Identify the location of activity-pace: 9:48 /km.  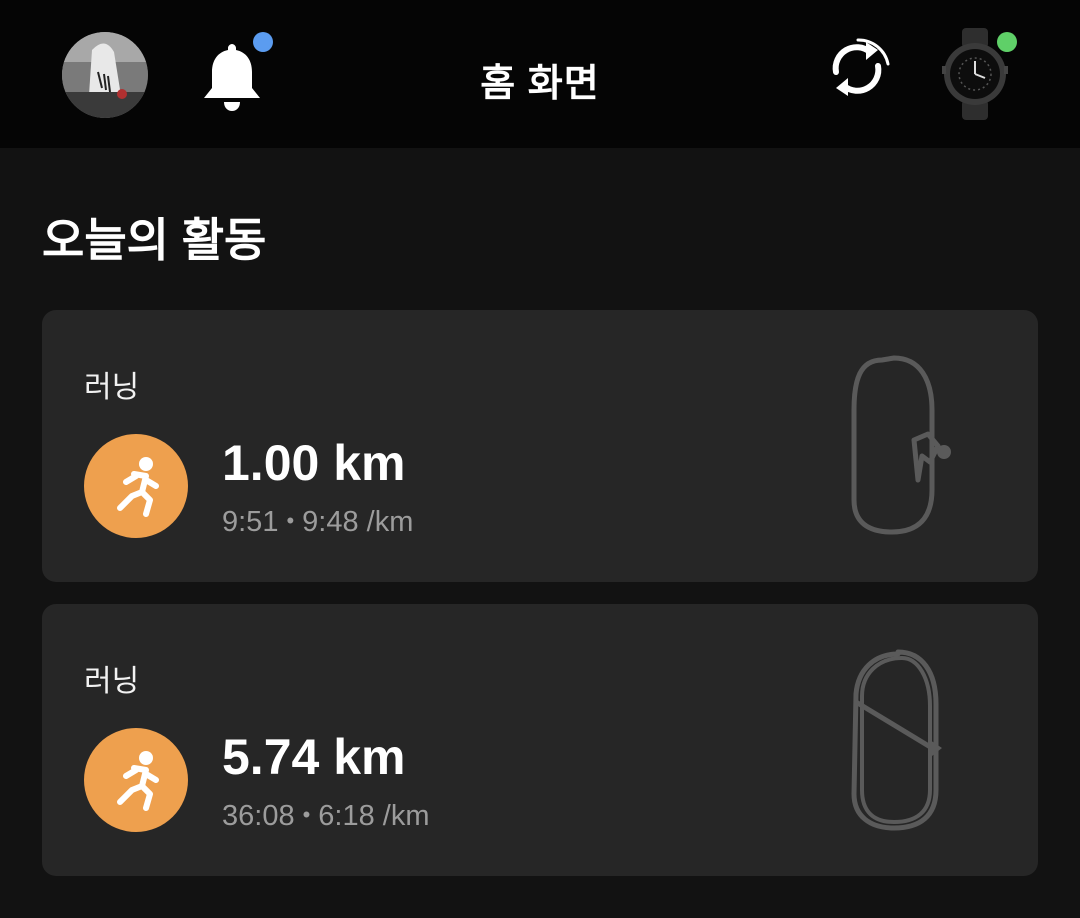
(358, 522).